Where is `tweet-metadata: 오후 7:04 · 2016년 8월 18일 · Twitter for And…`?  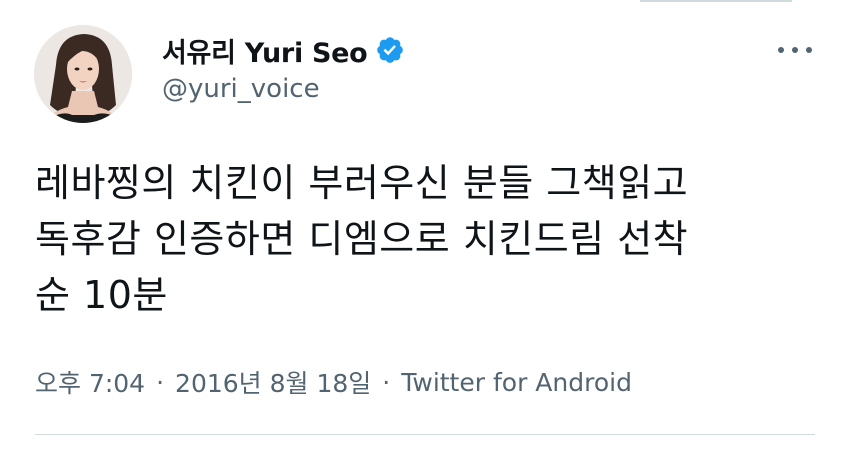 tweet-metadata: 오후 7:04 · 2016년 8월 18일 · Twitter for And… is located at coordinates (333, 382).